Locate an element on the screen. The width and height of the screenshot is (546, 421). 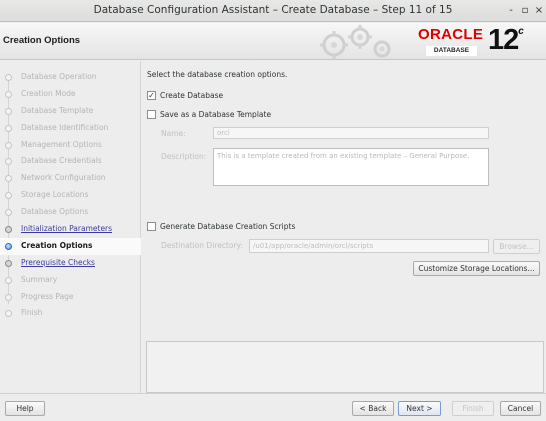
sidebar-step-label: Database Operation is located at coordinates (59, 76).